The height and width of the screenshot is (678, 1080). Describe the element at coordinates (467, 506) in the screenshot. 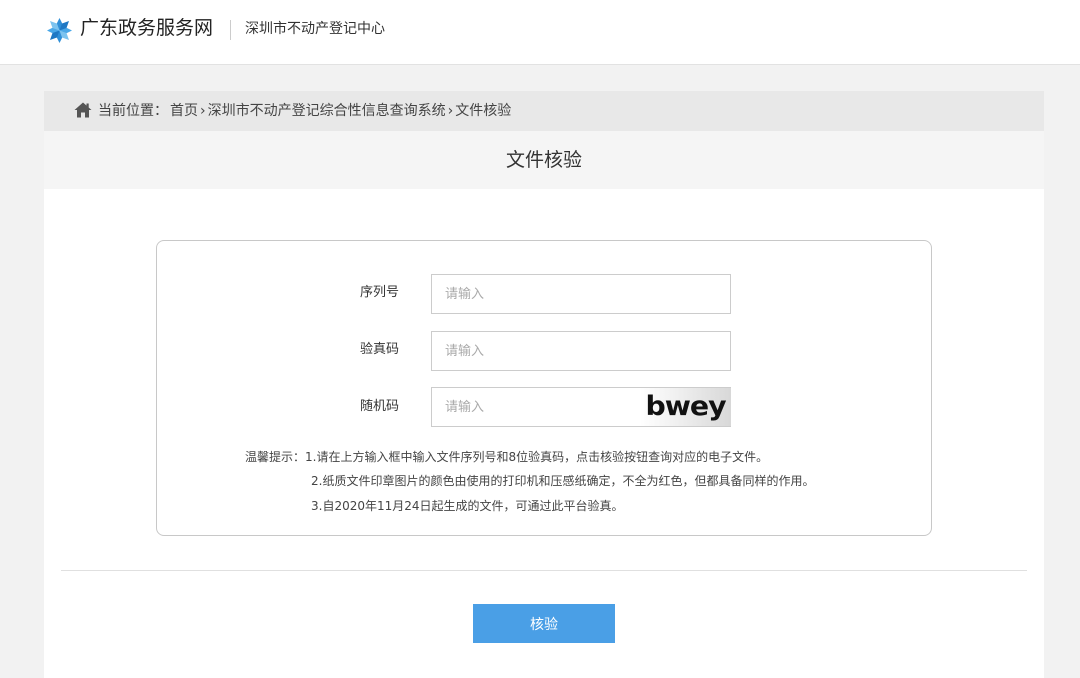

I see `tips-line-3: 3.自2020年11月24日起生成的文件，可通过此平台验真。` at that location.